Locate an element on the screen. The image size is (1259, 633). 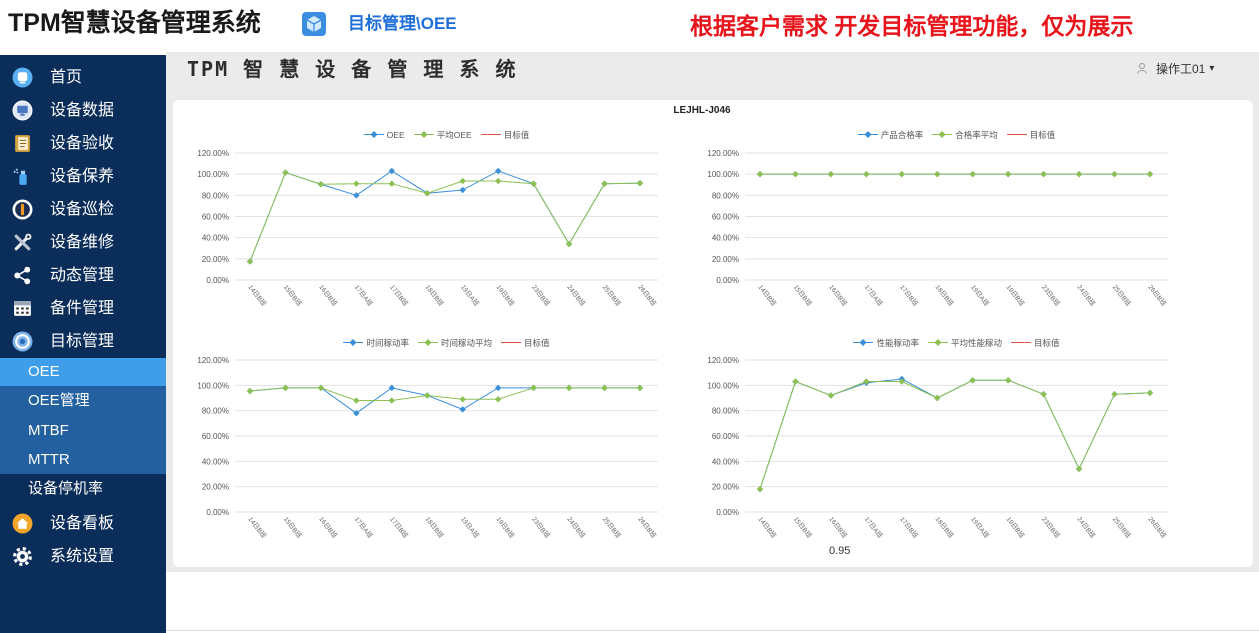
sidebar-item-label: 设备保养 is located at coordinates (82, 176).